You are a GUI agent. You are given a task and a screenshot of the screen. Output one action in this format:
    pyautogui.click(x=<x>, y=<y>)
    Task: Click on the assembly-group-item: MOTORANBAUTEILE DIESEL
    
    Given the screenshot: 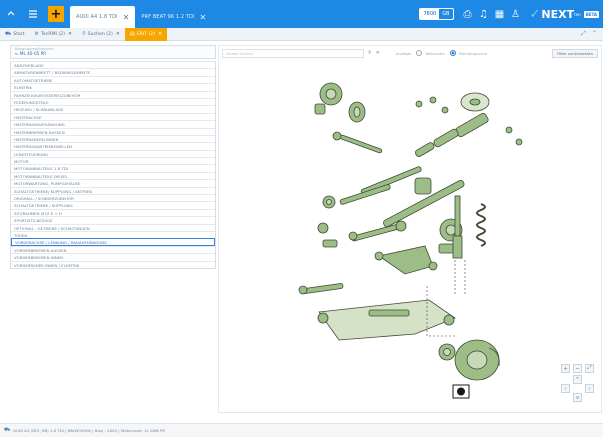 What is the action you would take?
    pyautogui.click(x=113, y=175)
    